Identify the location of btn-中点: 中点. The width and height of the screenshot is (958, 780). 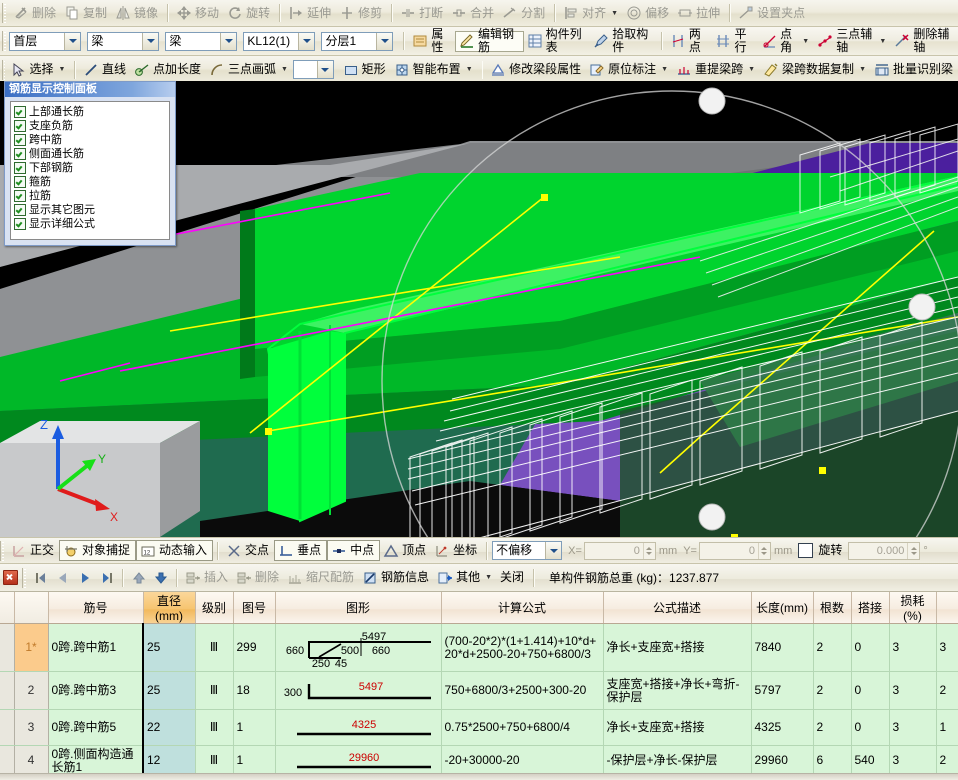
(354, 550).